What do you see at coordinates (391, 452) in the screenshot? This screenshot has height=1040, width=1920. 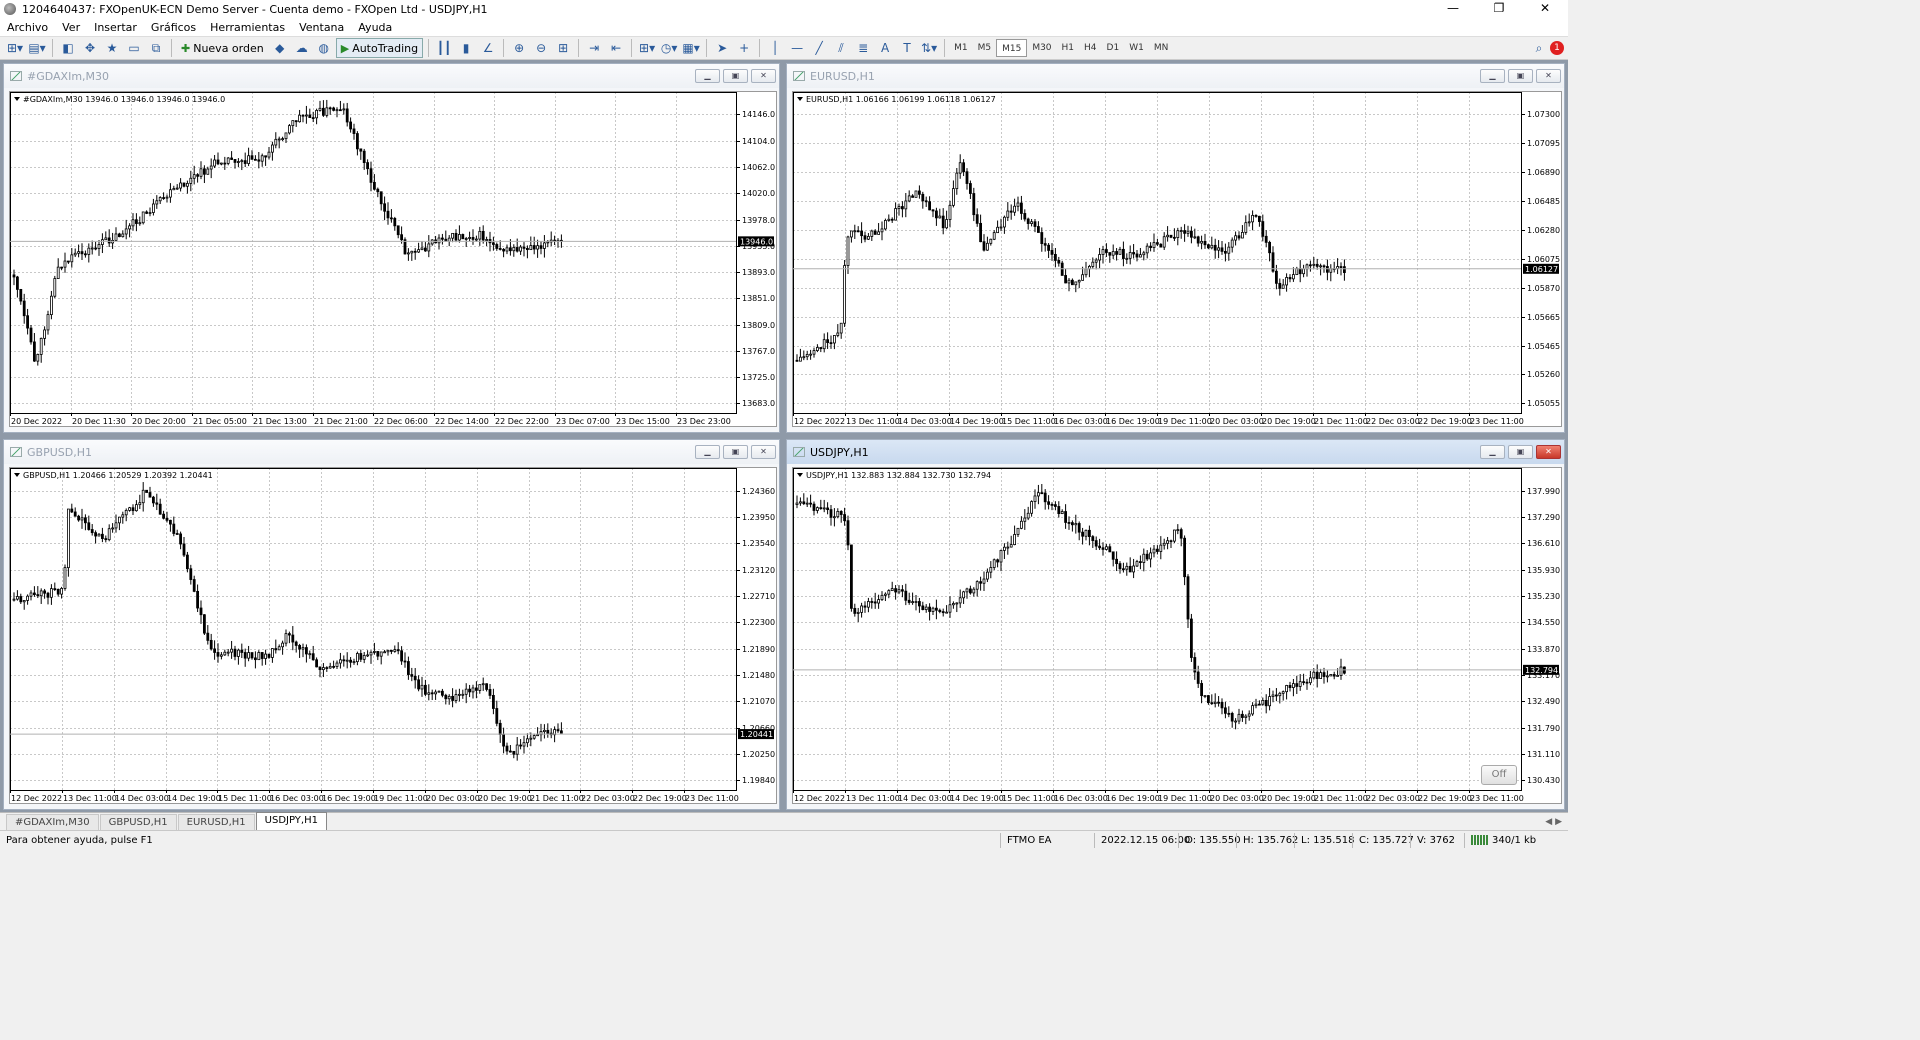 I see `chart-caption: GBPUSD,H1 ▁ ▣ ✕` at bounding box center [391, 452].